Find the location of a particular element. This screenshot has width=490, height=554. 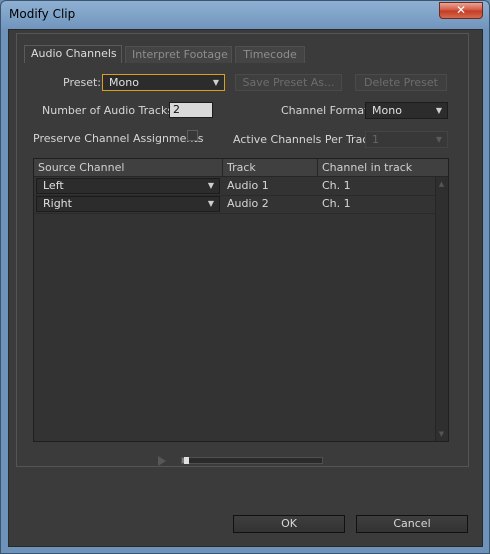

active-channels-dropdown: 1 ▼ is located at coordinates (406, 139).